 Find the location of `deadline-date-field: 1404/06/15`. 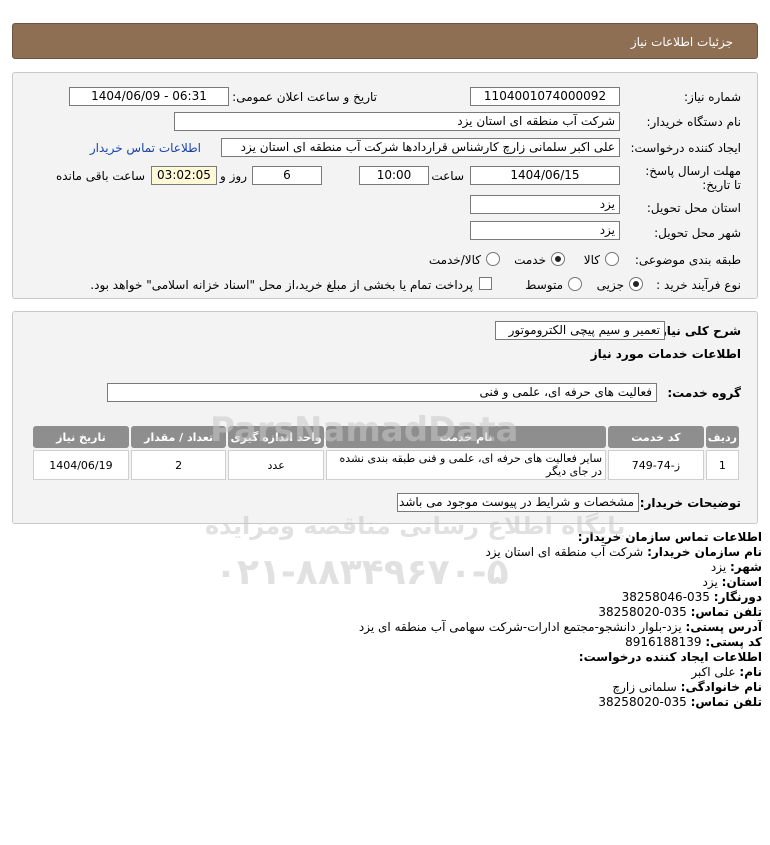

deadline-date-field: 1404/06/15 is located at coordinates (545, 175).